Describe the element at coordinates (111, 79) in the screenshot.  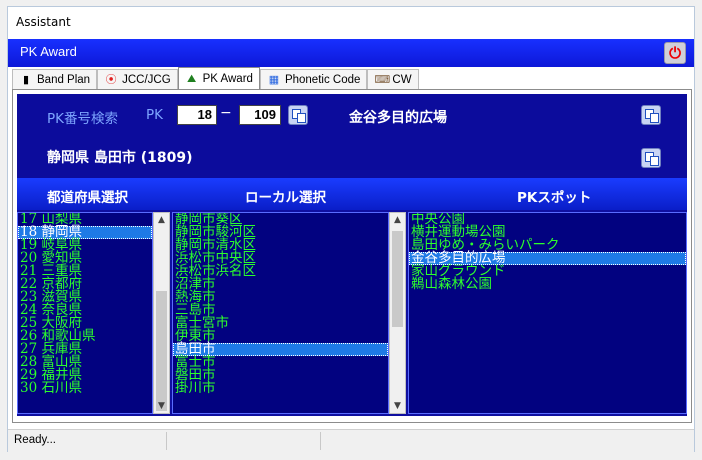
I see `location-pin-icon: ⦿` at that location.